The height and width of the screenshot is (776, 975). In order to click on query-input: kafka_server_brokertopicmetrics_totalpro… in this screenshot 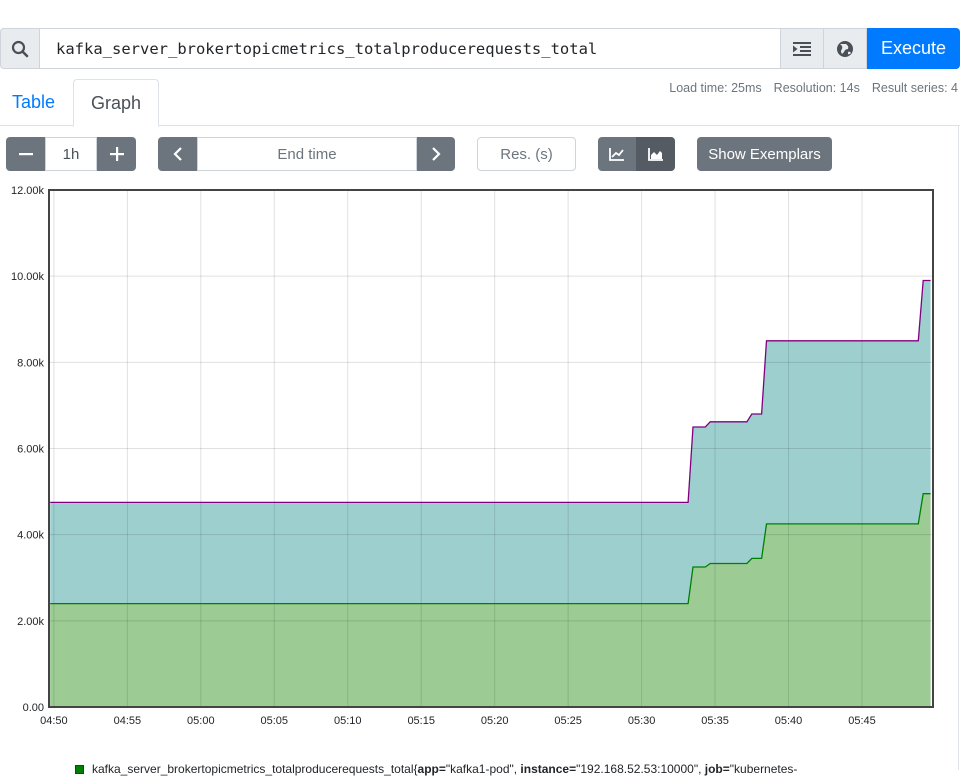, I will do `click(410, 48)`.